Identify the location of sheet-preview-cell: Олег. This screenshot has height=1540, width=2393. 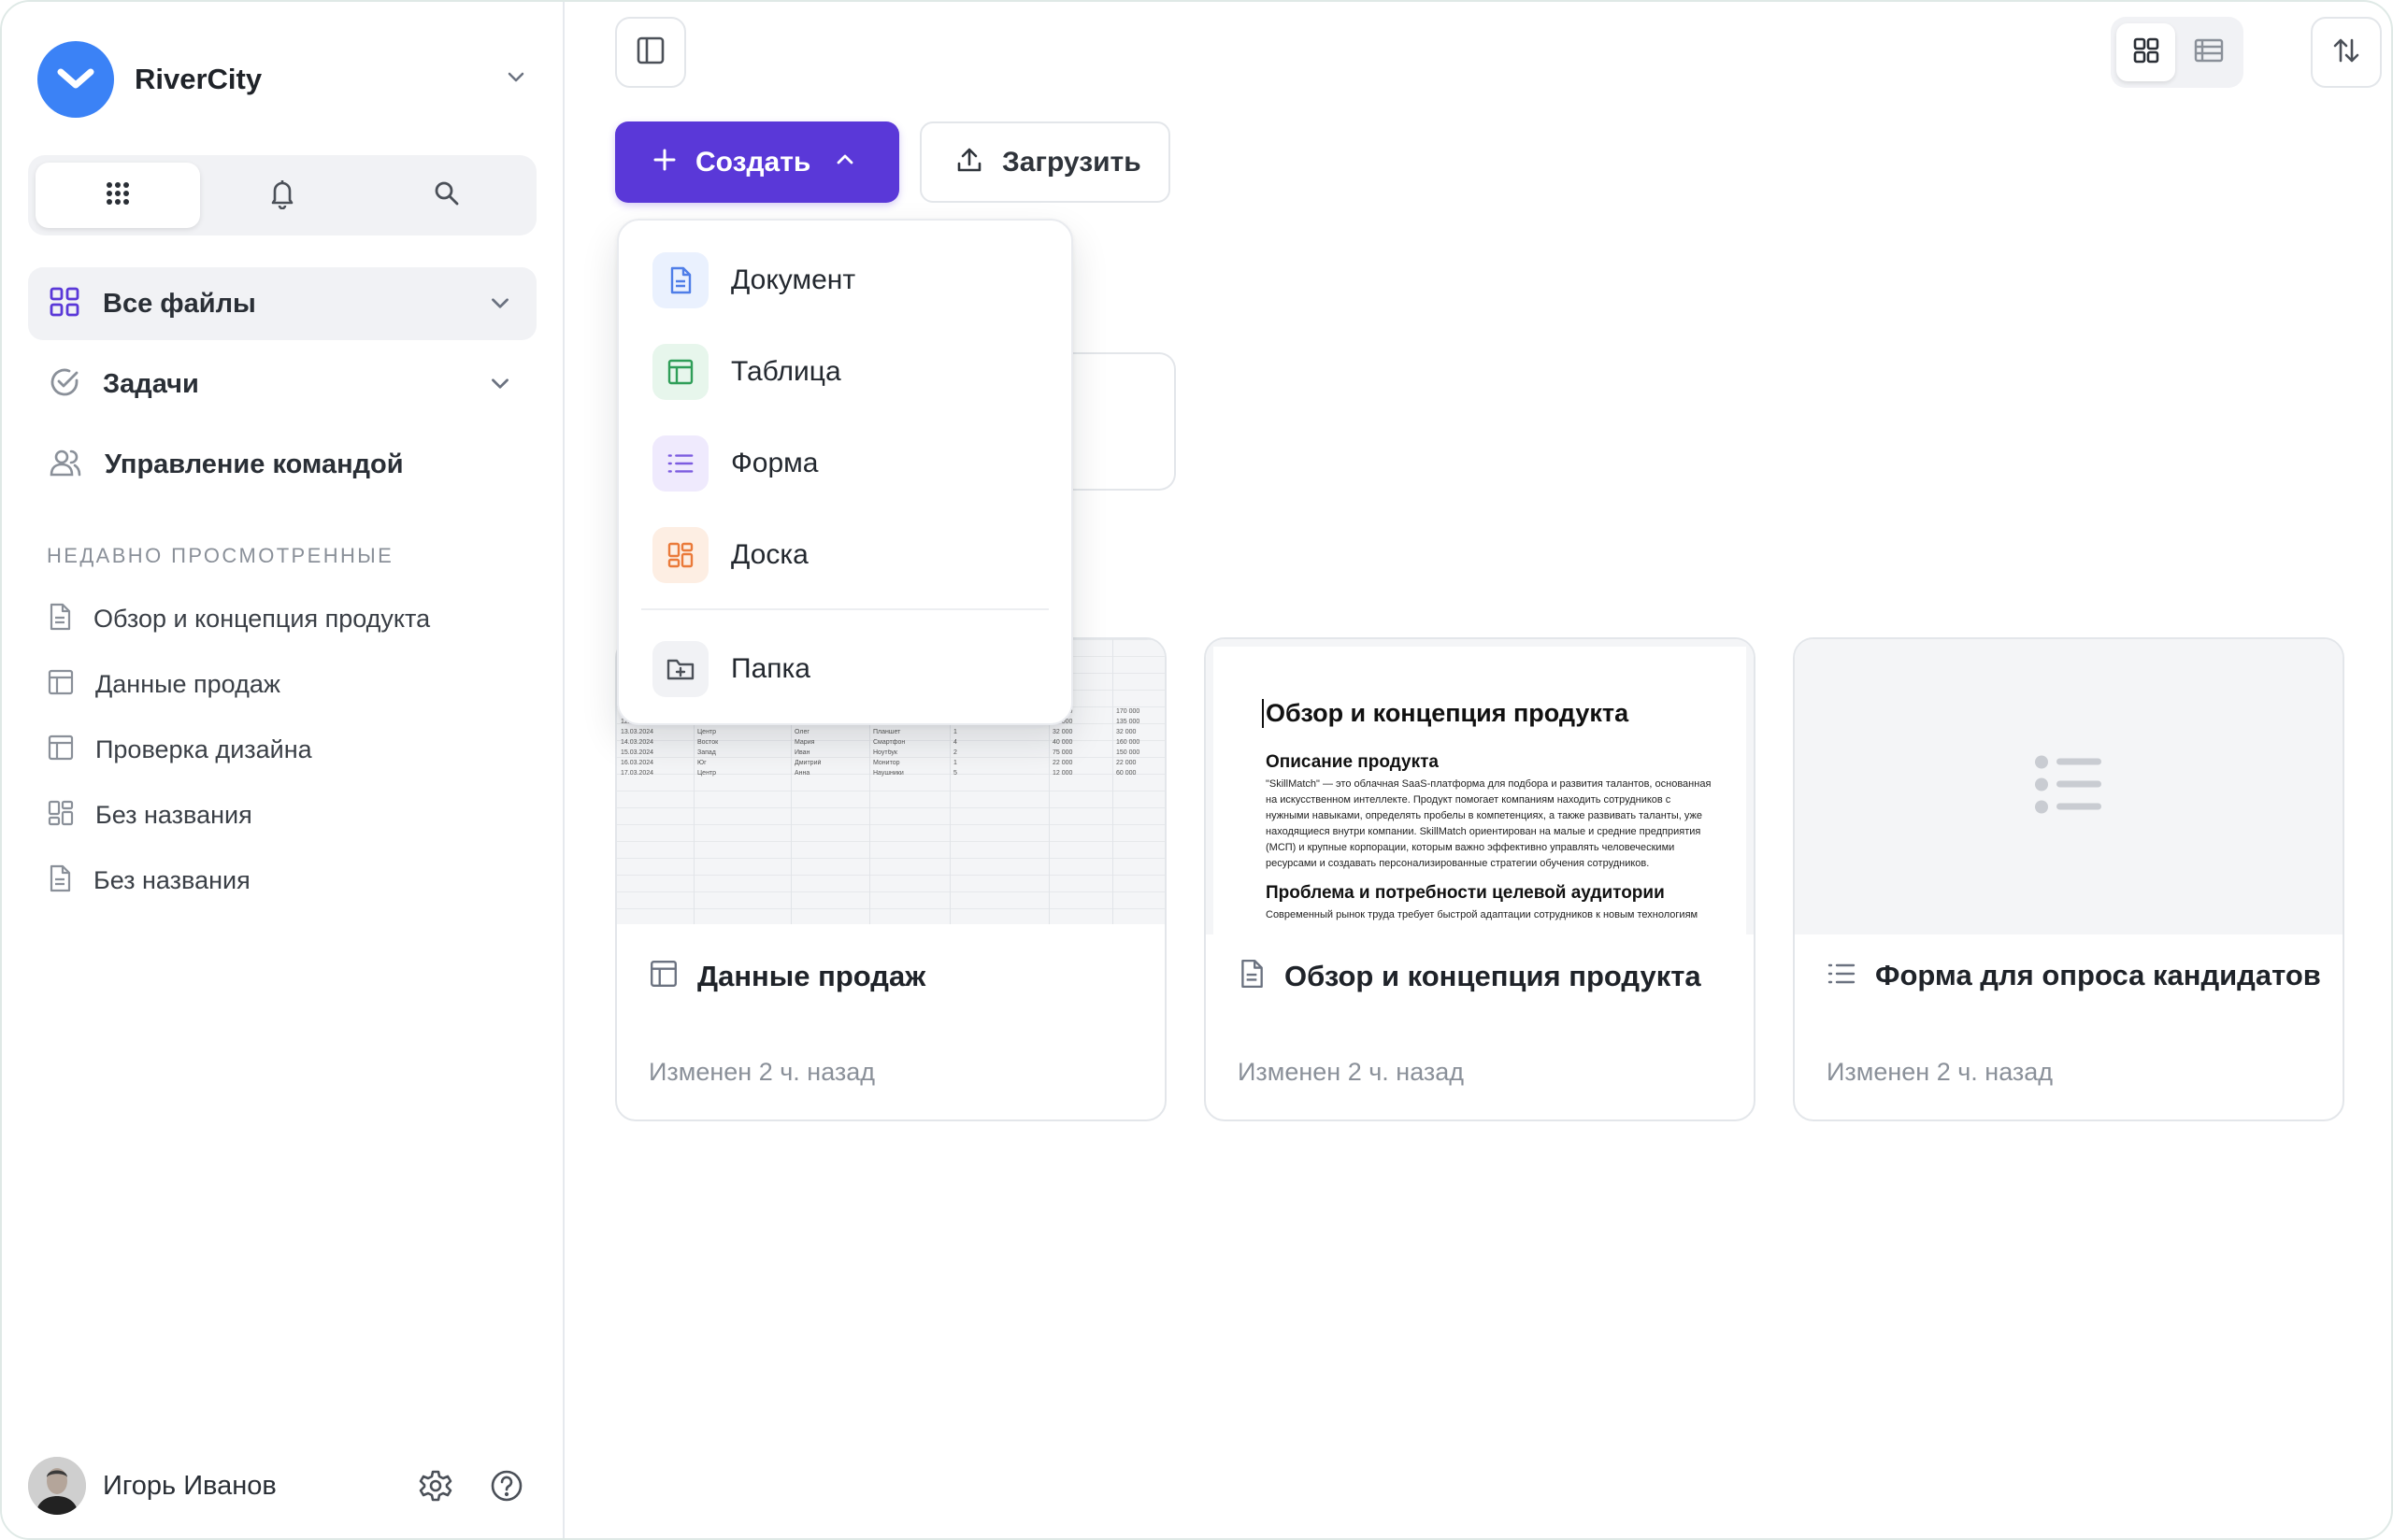
(803, 732).